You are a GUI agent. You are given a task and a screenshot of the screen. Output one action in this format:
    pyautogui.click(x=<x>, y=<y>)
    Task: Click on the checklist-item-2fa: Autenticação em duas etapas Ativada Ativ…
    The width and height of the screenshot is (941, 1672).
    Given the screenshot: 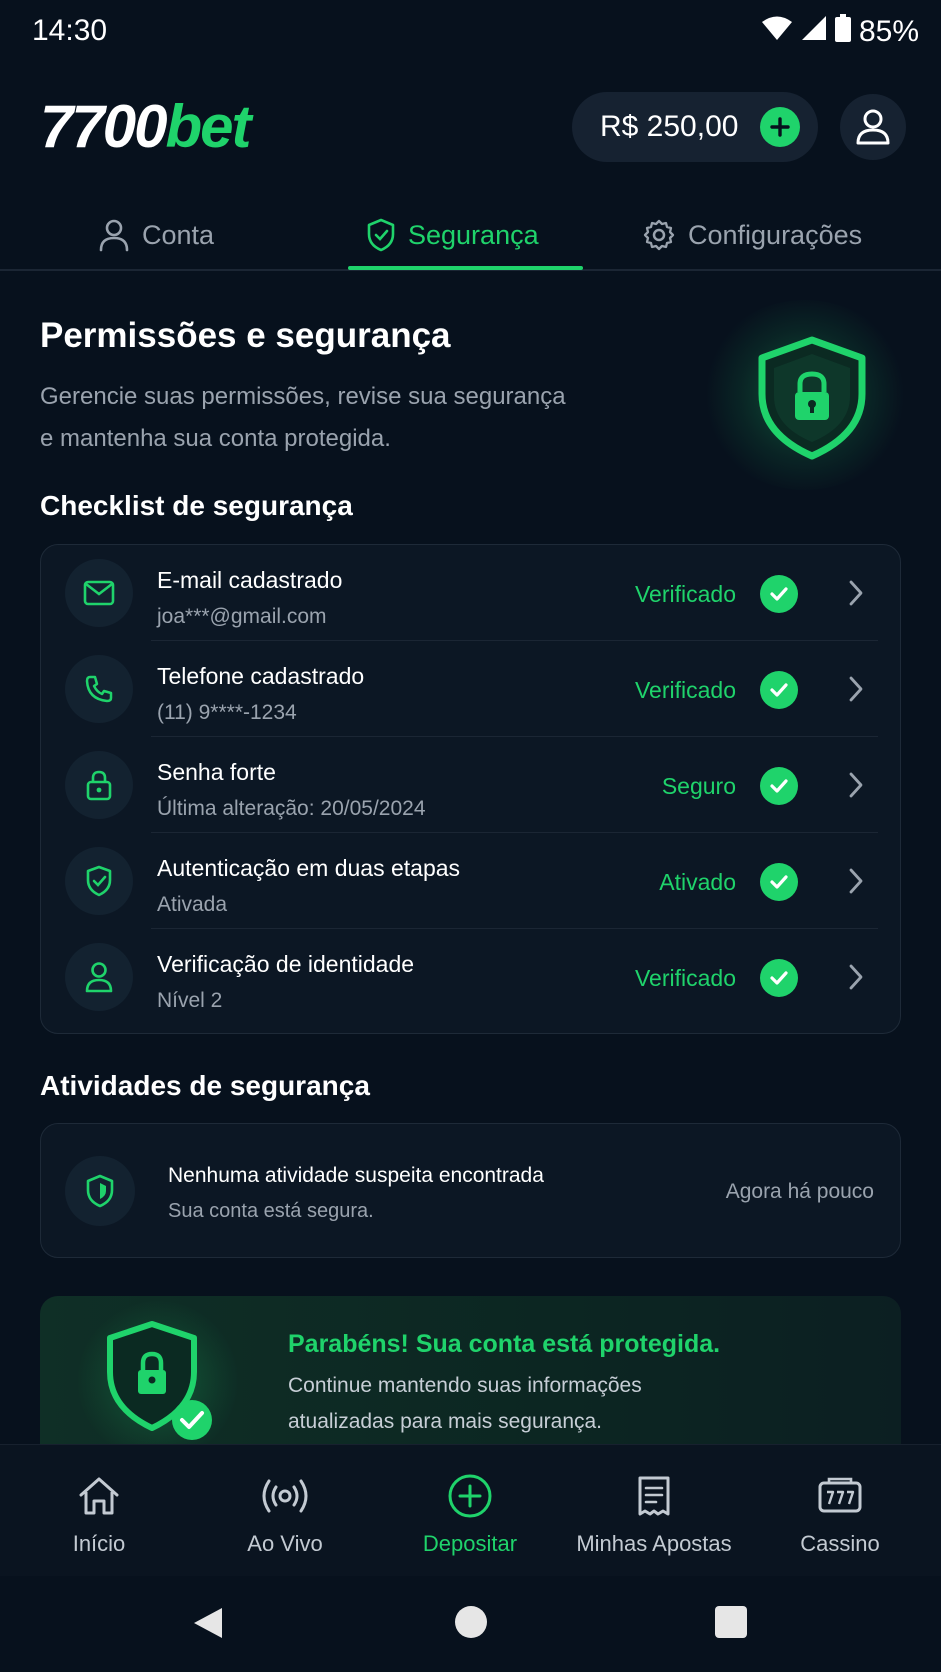 What is the action you would take?
    pyautogui.click(x=471, y=881)
    